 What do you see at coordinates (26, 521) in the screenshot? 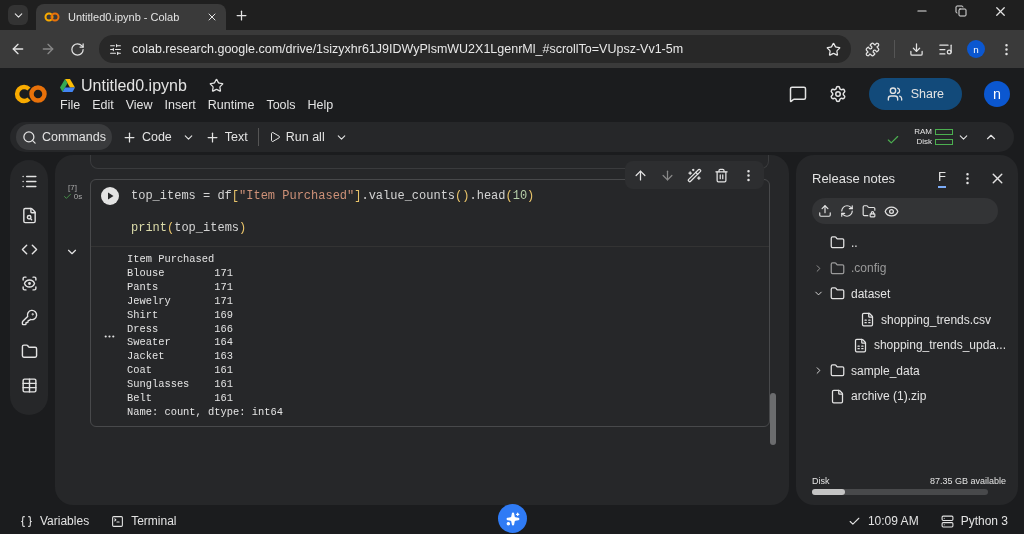
I see `braces-icon` at bounding box center [26, 521].